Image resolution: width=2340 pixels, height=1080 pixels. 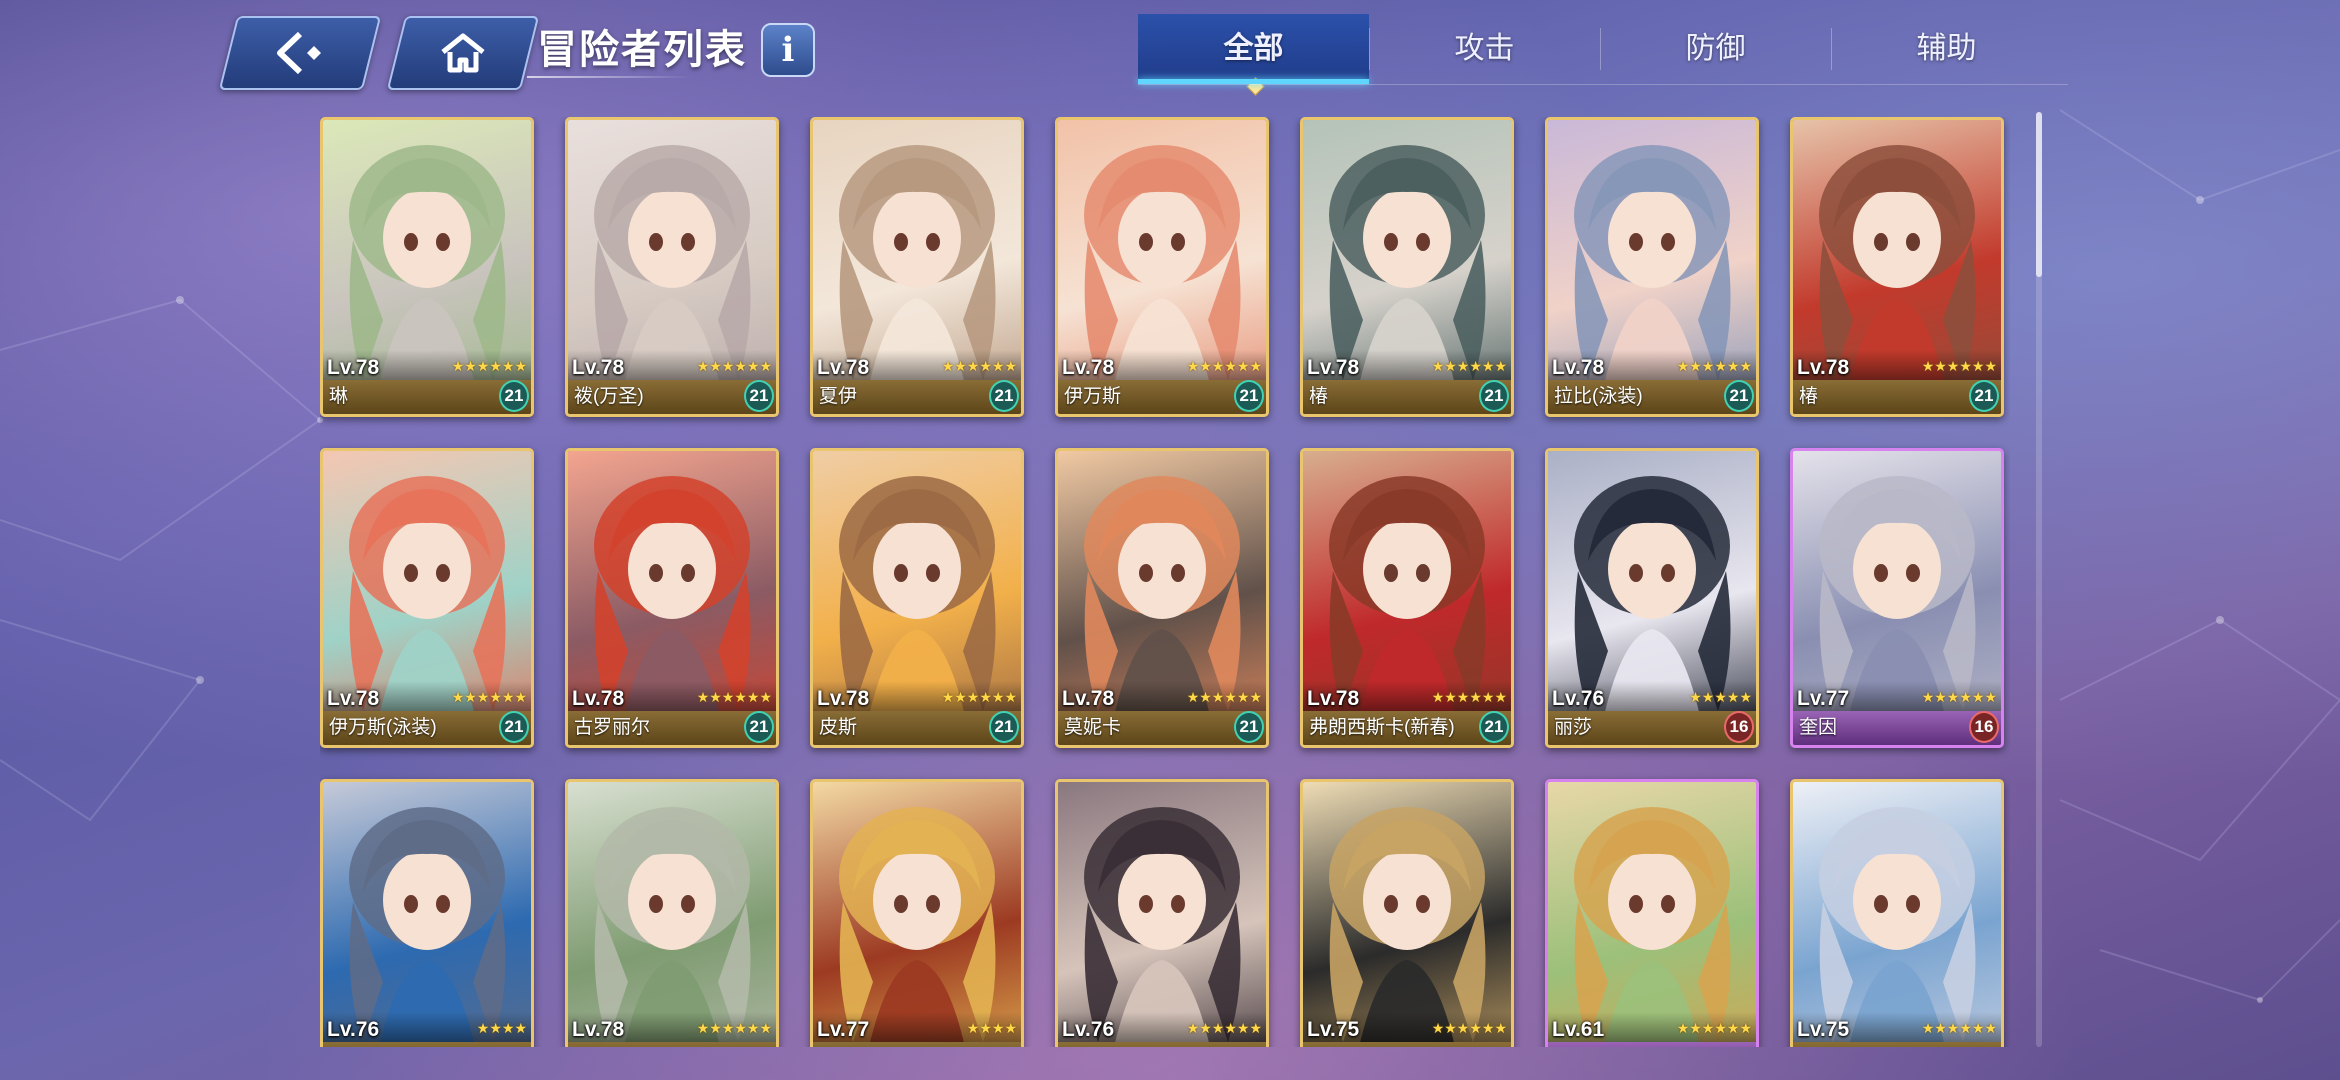 What do you see at coordinates (1823, 1029) in the screenshot?
I see `level-label: Lv.75` at bounding box center [1823, 1029].